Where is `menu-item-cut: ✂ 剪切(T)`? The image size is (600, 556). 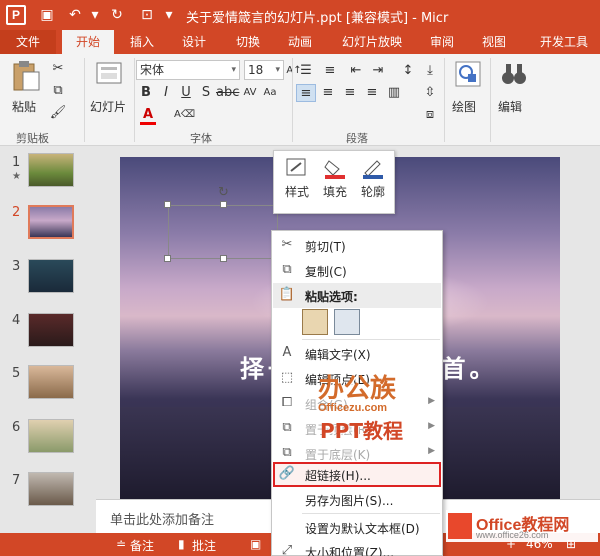
menu-item-cut: ✂ 剪切(T) is located at coordinates (357, 245).